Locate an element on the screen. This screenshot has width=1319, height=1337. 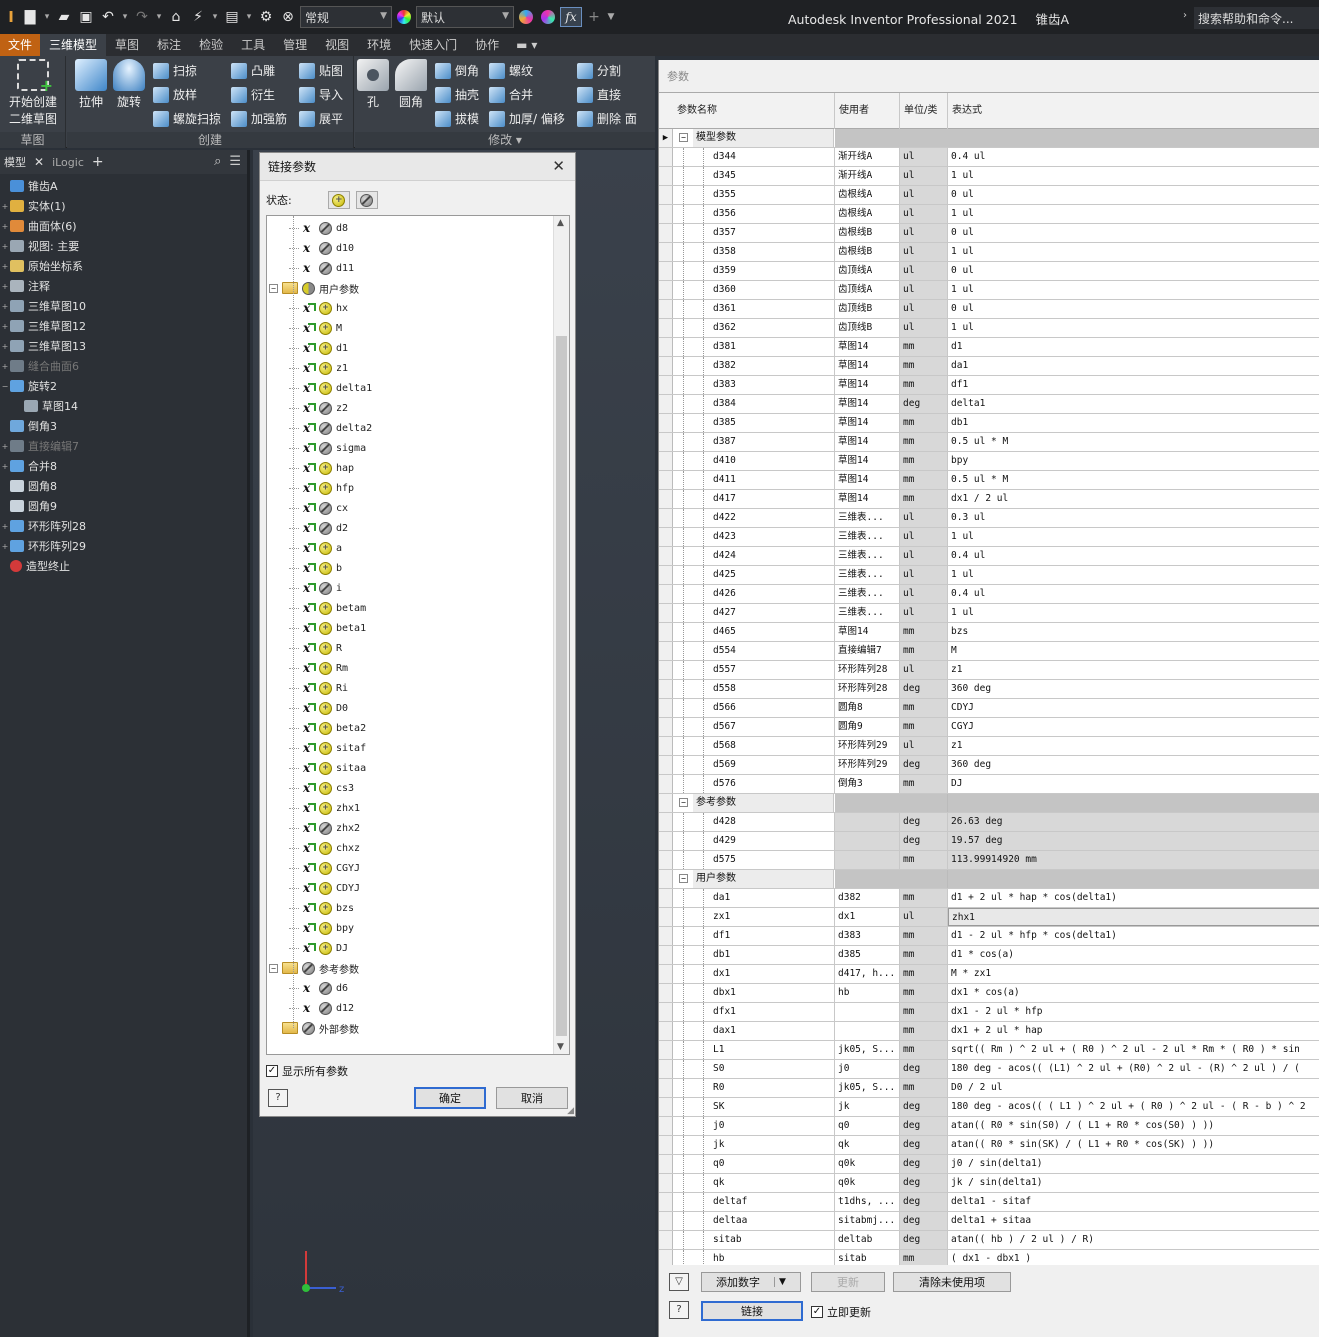
help-button: ? is located at coordinates (679, 1310).